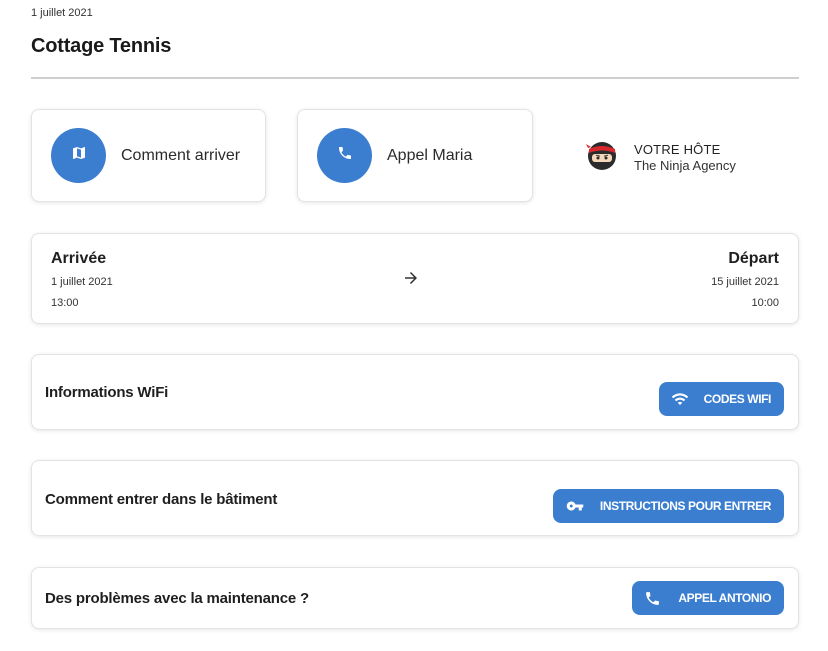 Image resolution: width=828 pixels, height=651 pixels. What do you see at coordinates (82, 282) in the screenshot?
I see `arrival-date: 1 juillet 2021` at bounding box center [82, 282].